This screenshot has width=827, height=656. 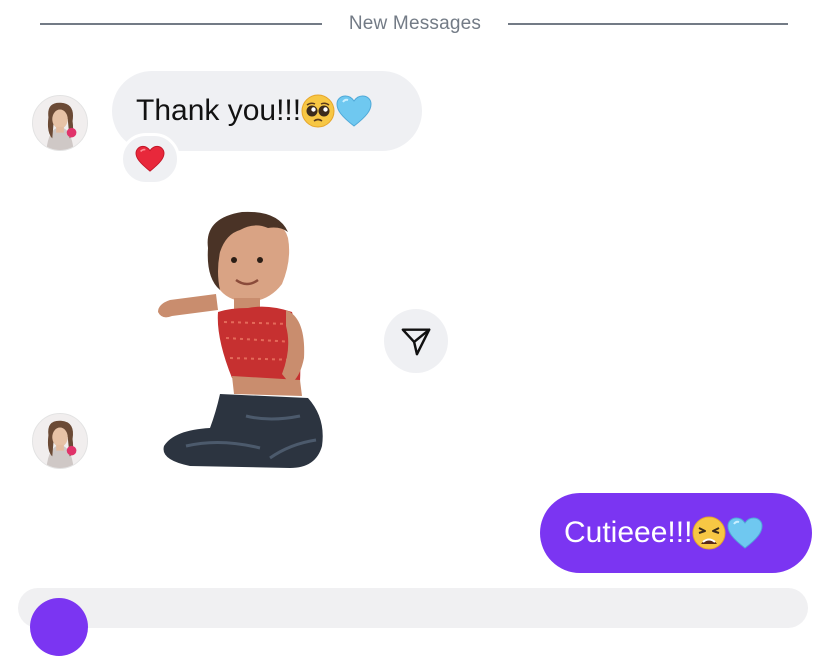 I want to click on message-text: Cutieee!!!, so click(x=628, y=532).